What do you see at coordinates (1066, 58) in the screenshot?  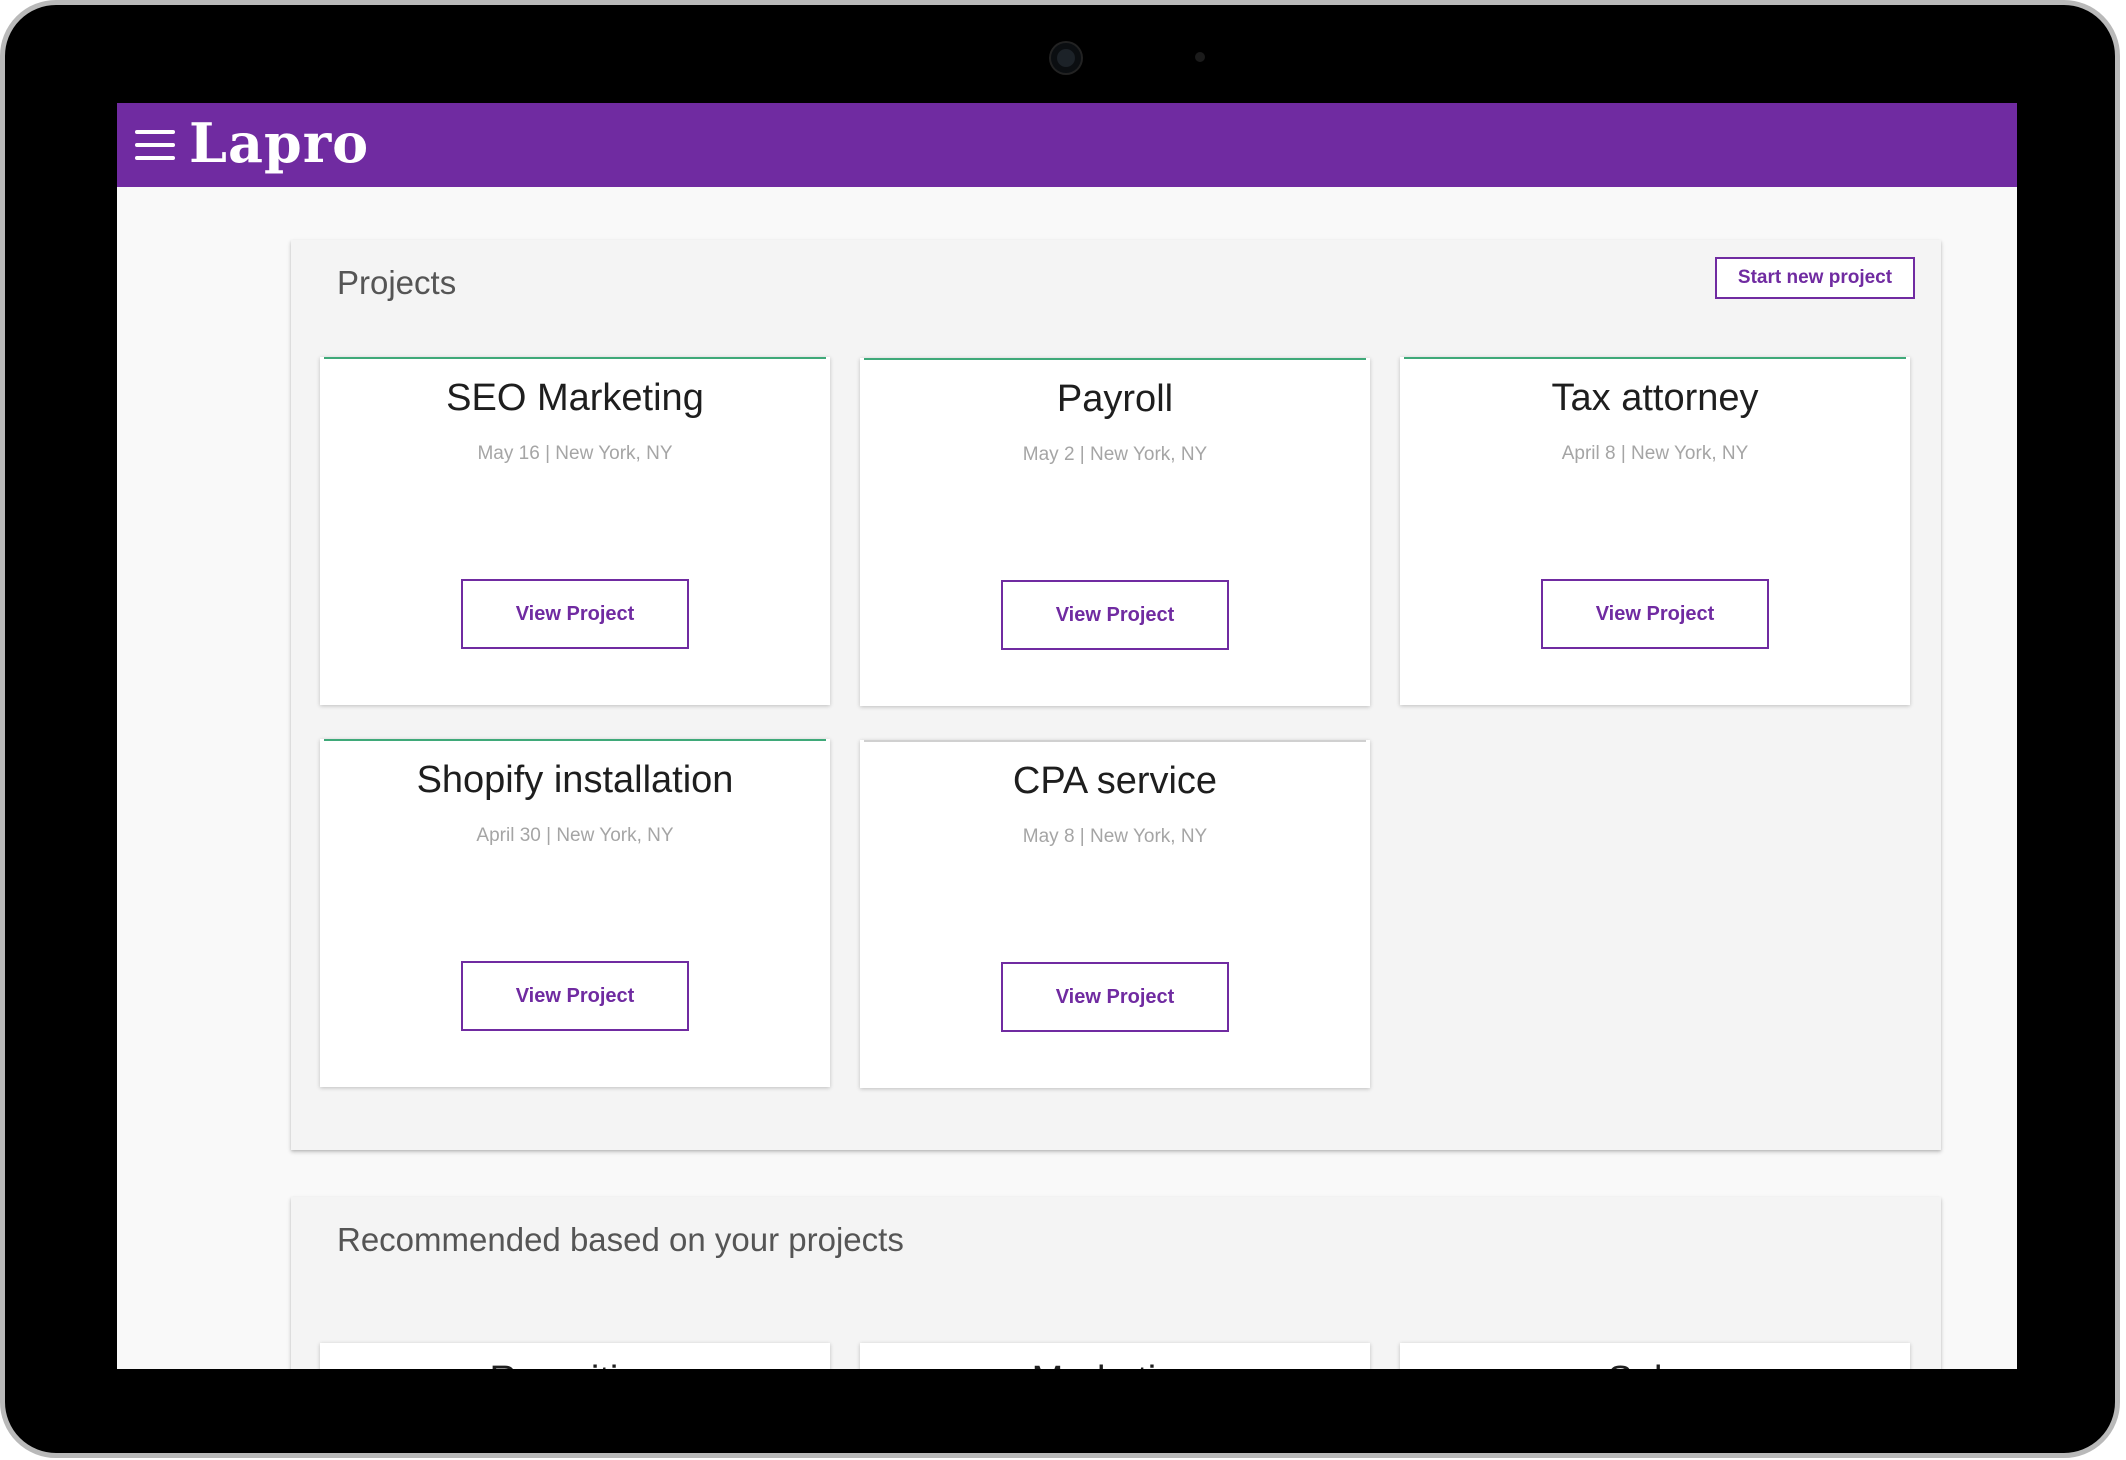 I see `camera-lens` at bounding box center [1066, 58].